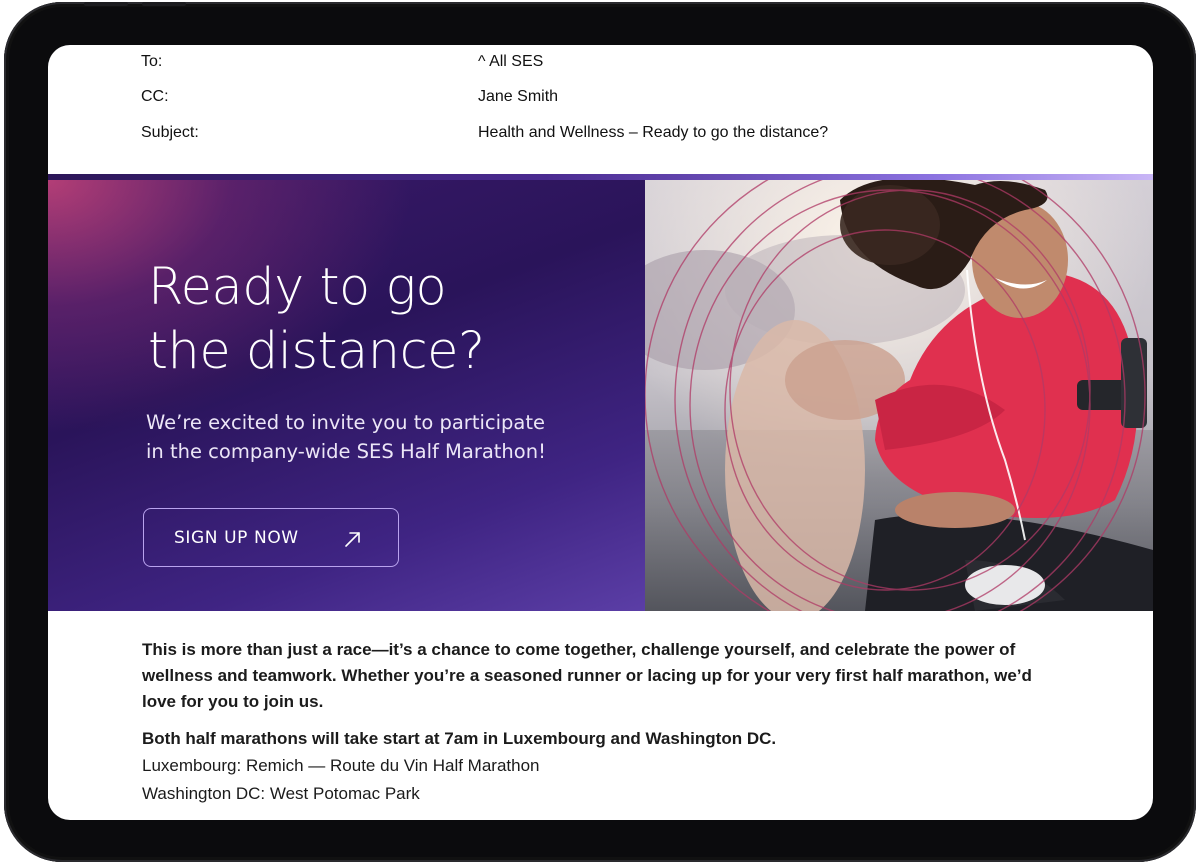 This screenshot has width=1200, height=864. Describe the element at coordinates (316, 351) in the screenshot. I see `hero-title-line: the distance?` at that location.